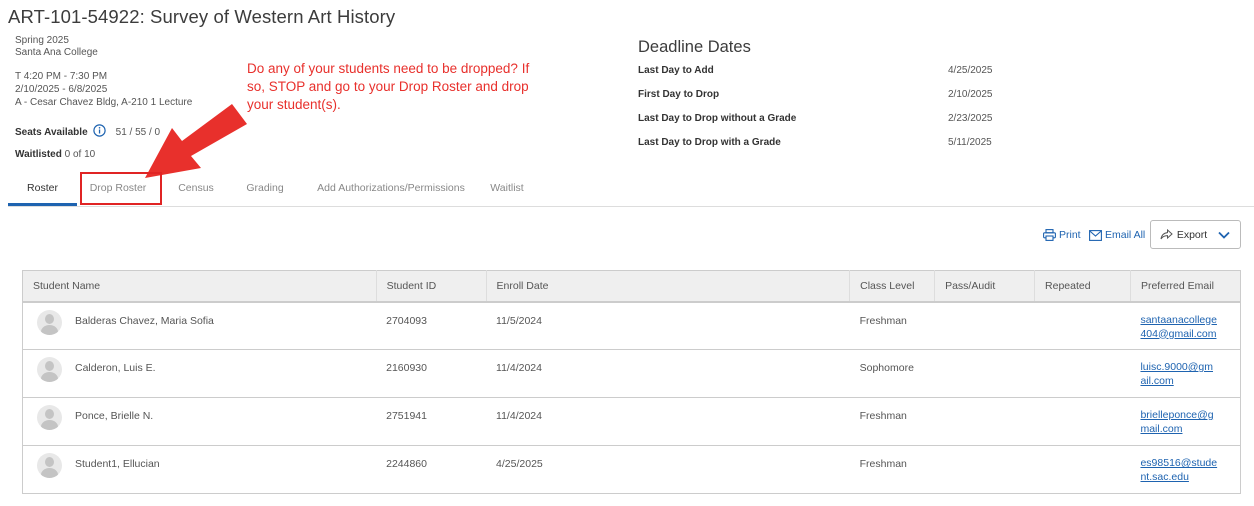 The width and height of the screenshot is (1254, 506). Describe the element at coordinates (431, 286) in the screenshot. I see `column-header: Student ID` at that location.